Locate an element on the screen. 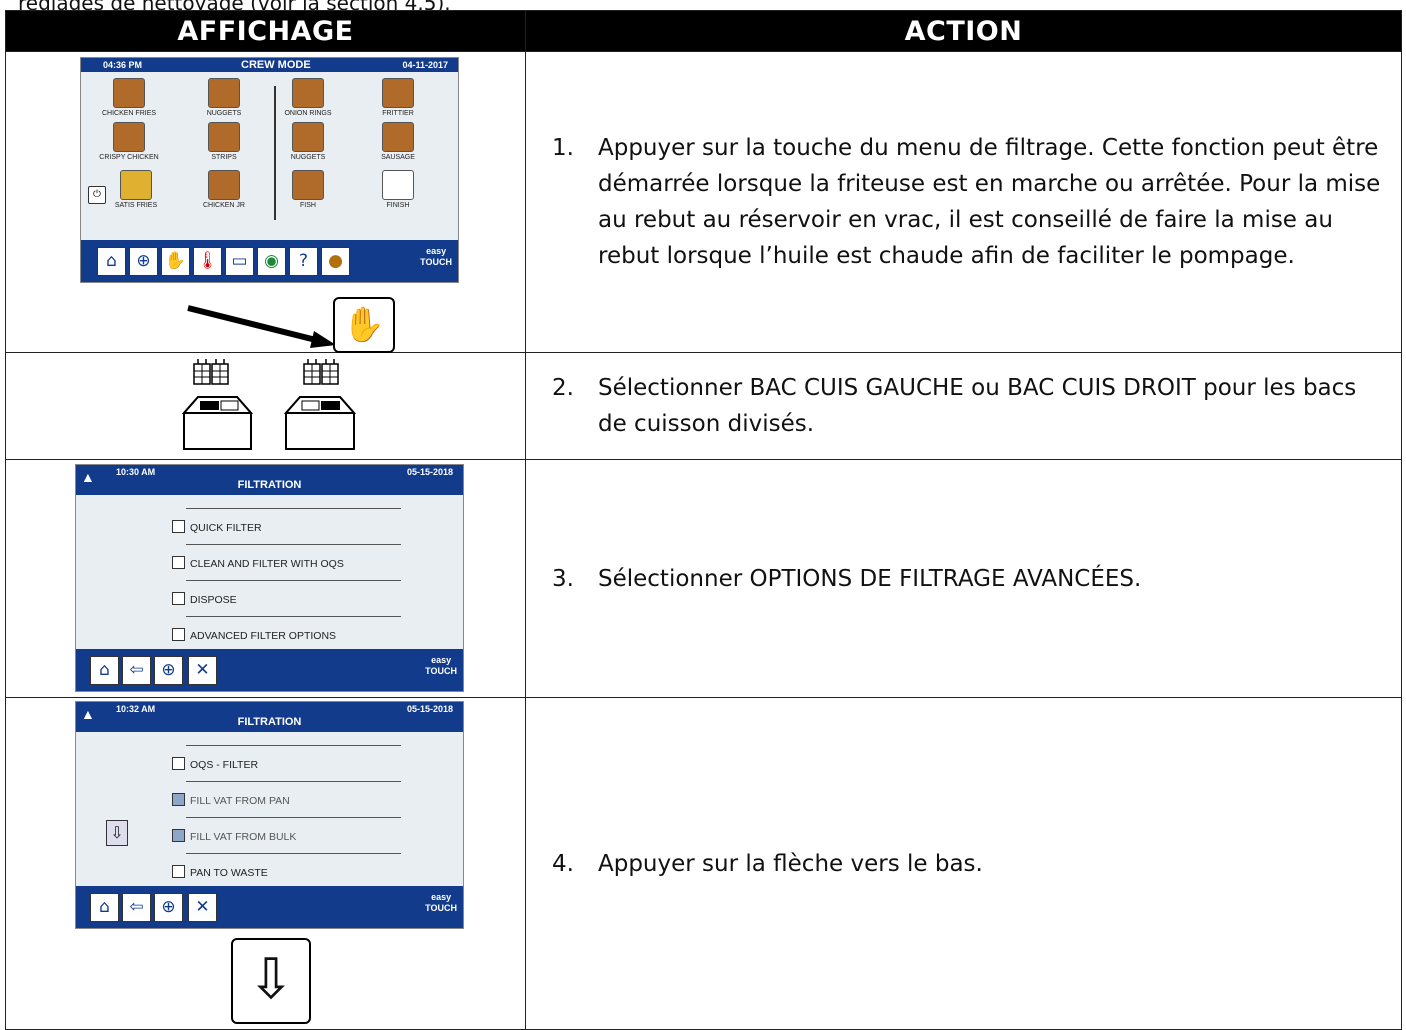 The height and width of the screenshot is (1030, 1406). screen-status-bar: ▲ 10:32 AM 05-15-2018 FILTRATION is located at coordinates (269, 717).